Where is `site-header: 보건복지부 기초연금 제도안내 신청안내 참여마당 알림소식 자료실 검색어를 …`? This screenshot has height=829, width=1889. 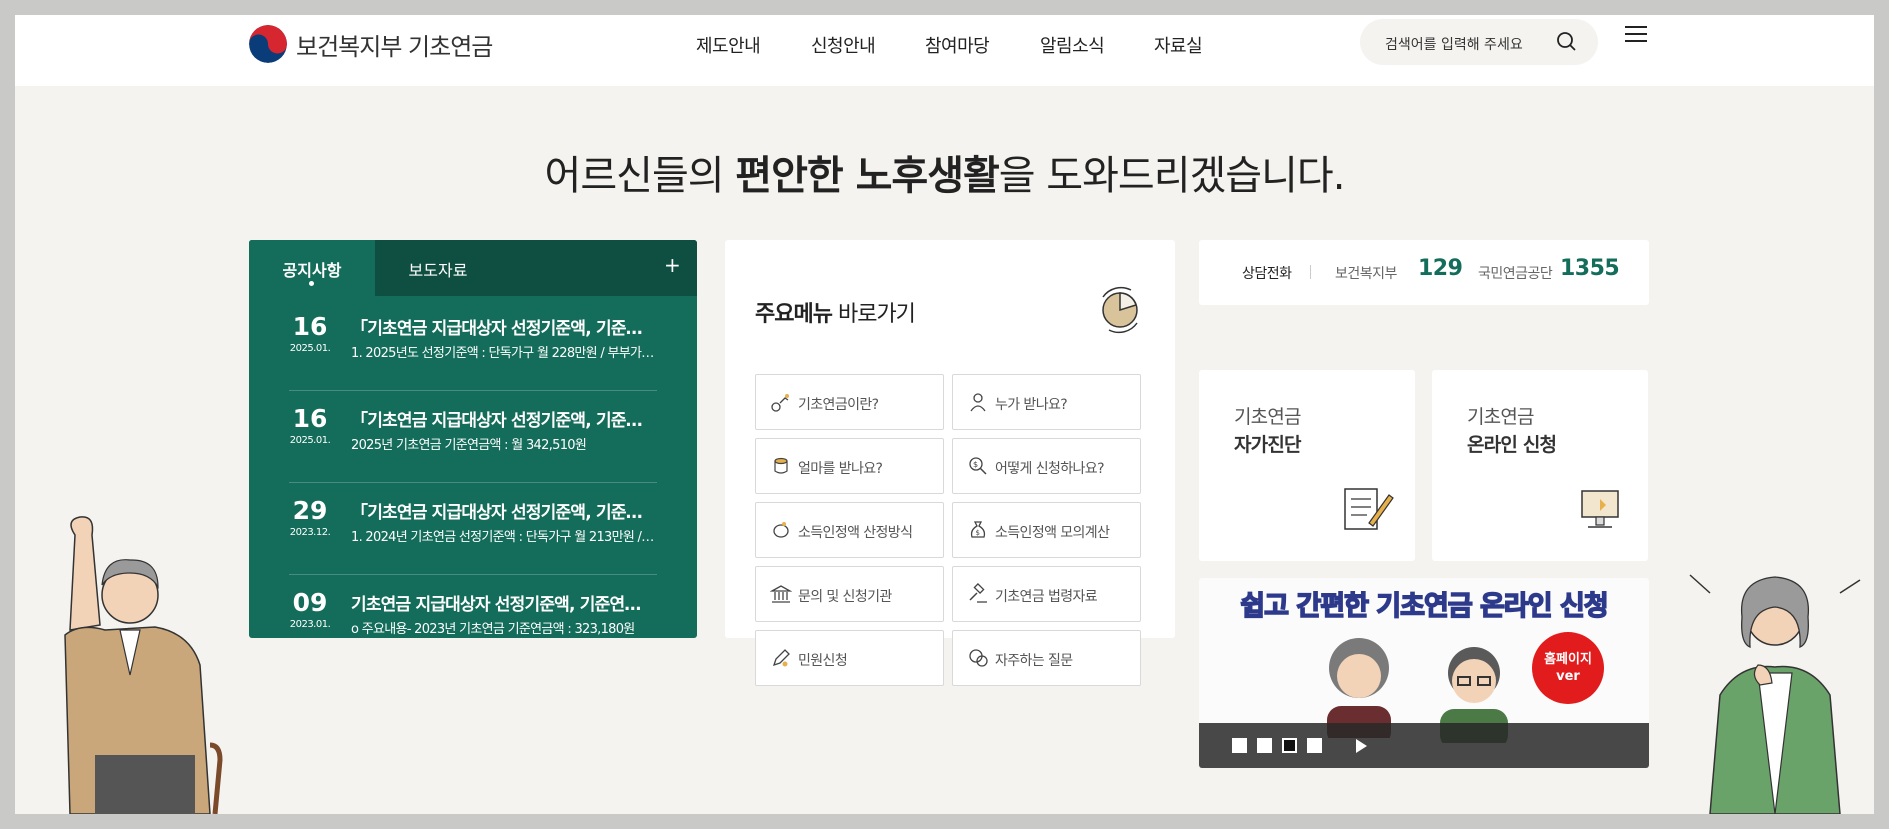
site-header: 보건복지부 기초연금 제도안내 신청안내 참여마당 알림소식 자료실 검색어를 … is located at coordinates (944, 50).